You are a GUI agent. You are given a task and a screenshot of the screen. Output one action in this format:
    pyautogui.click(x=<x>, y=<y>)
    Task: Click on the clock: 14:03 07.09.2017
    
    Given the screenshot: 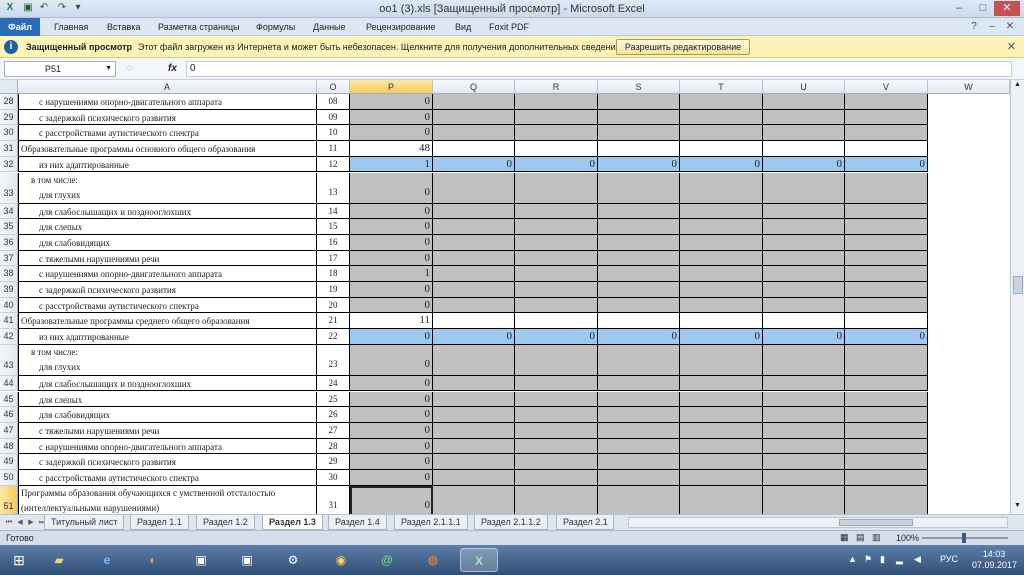 What is the action you would take?
    pyautogui.click(x=994, y=560)
    